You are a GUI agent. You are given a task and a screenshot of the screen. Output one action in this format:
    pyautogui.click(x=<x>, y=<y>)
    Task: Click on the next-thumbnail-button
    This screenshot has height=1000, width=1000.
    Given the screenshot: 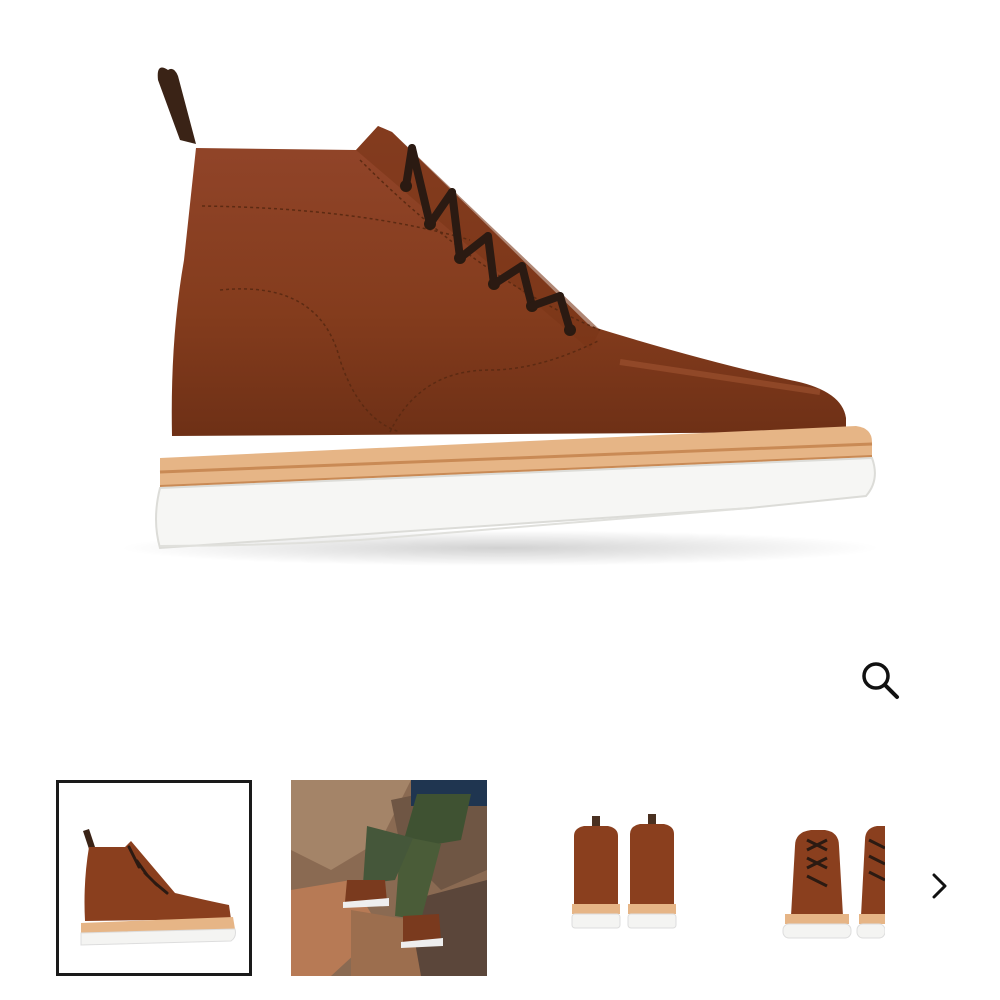 What is the action you would take?
    pyautogui.click(x=940, y=886)
    